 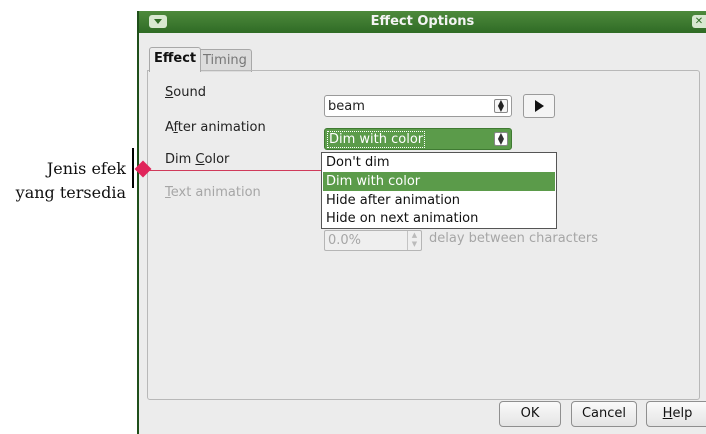 I want to click on cancel-button: Cancel, so click(x=604, y=414).